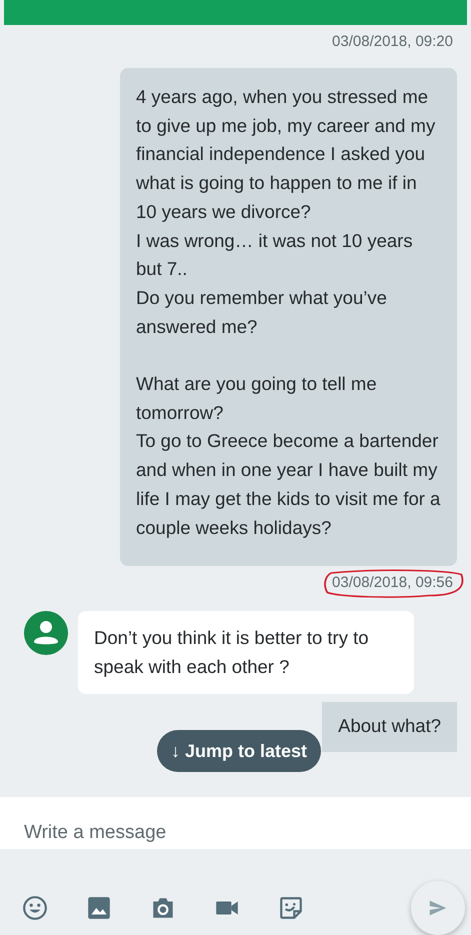 The width and height of the screenshot is (471, 935). I want to click on sticker-icon, so click(291, 908).